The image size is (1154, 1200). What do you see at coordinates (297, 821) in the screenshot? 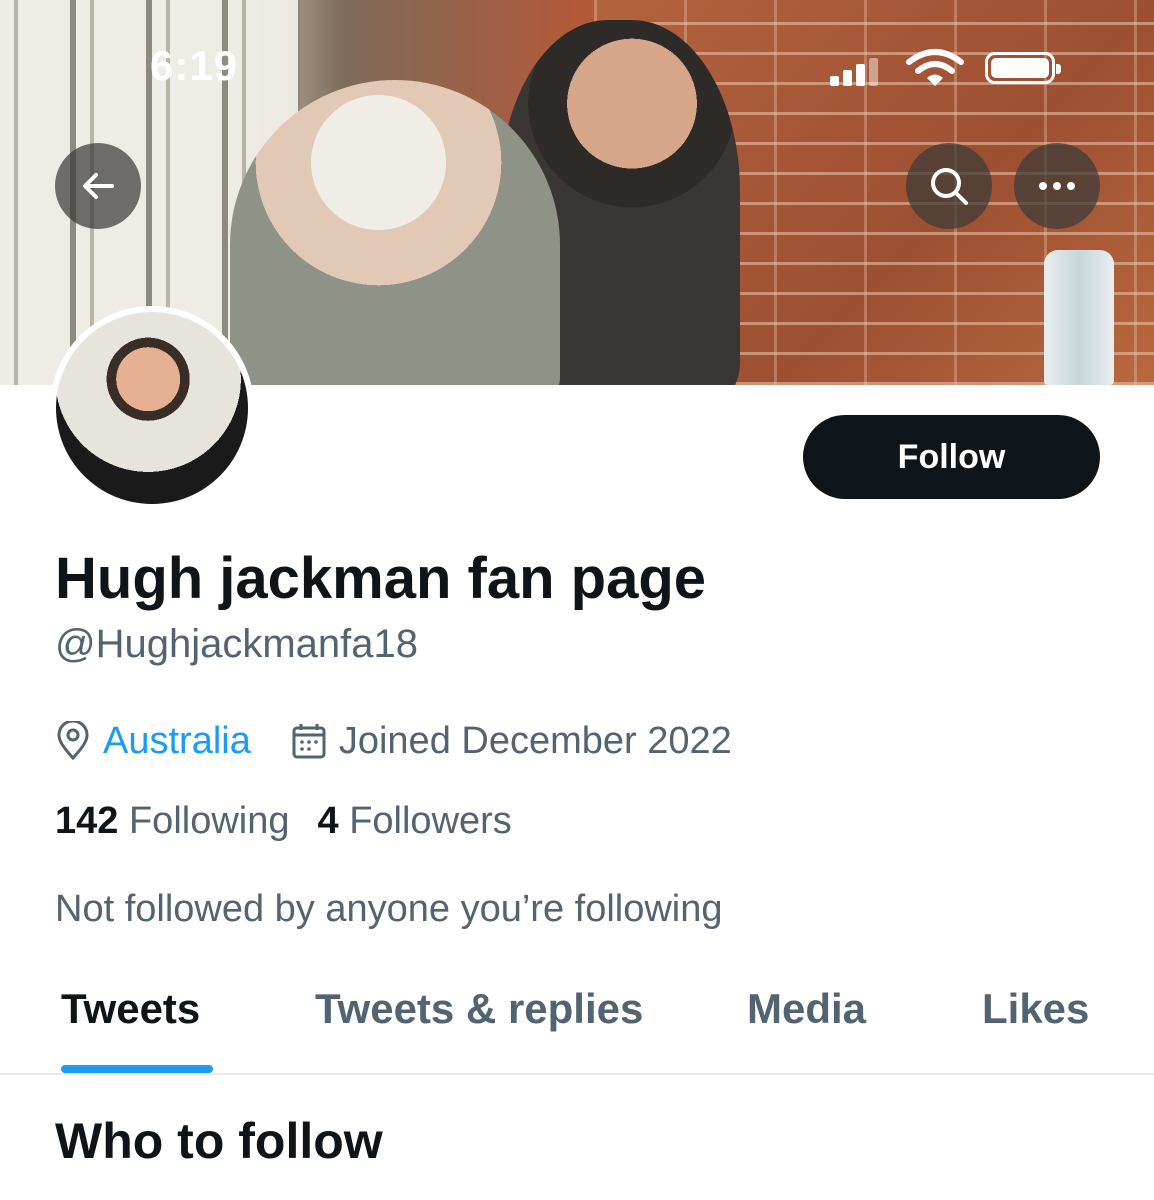
I see `profile-counts: 142 Following 4 Followers` at bounding box center [297, 821].